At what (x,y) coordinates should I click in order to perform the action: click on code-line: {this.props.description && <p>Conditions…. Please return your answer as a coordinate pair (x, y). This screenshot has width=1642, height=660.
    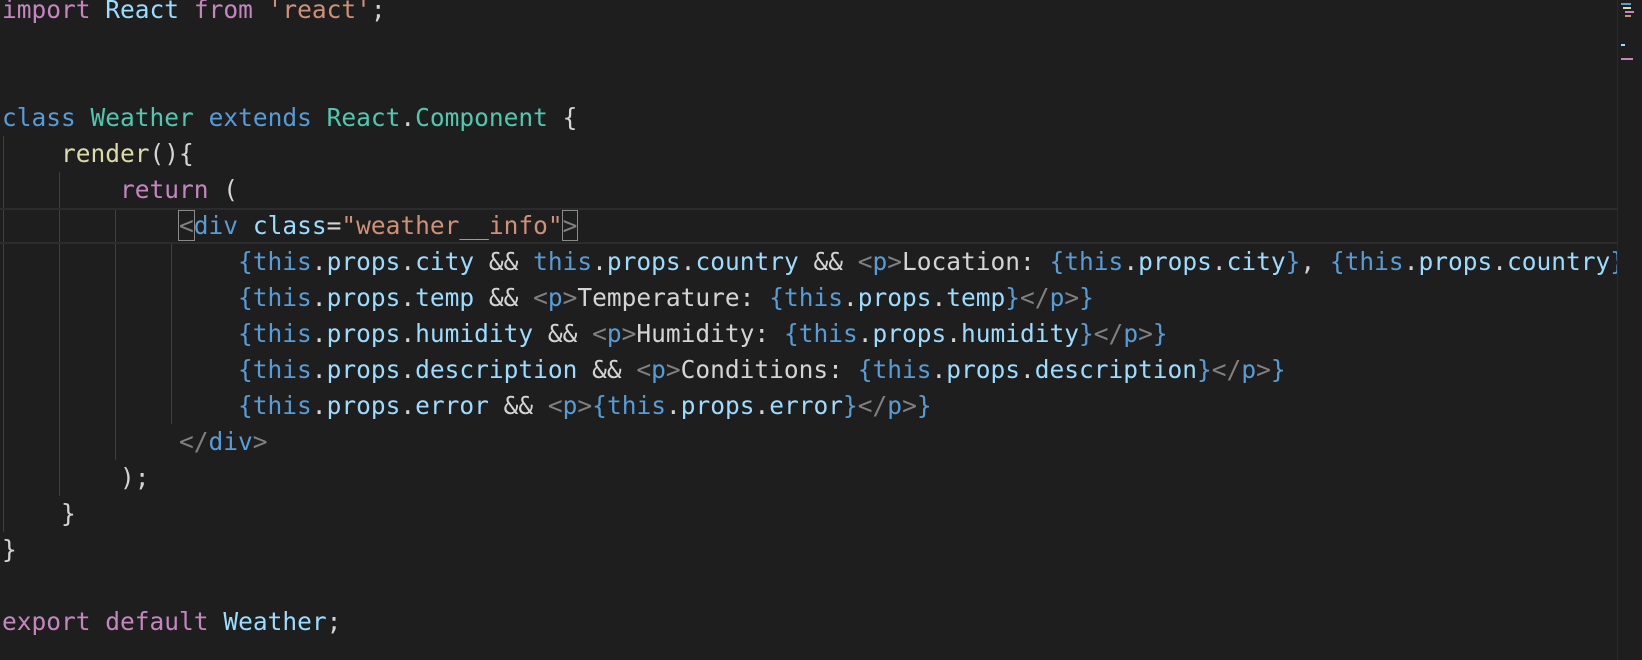
    Looking at the image, I should click on (809, 370).